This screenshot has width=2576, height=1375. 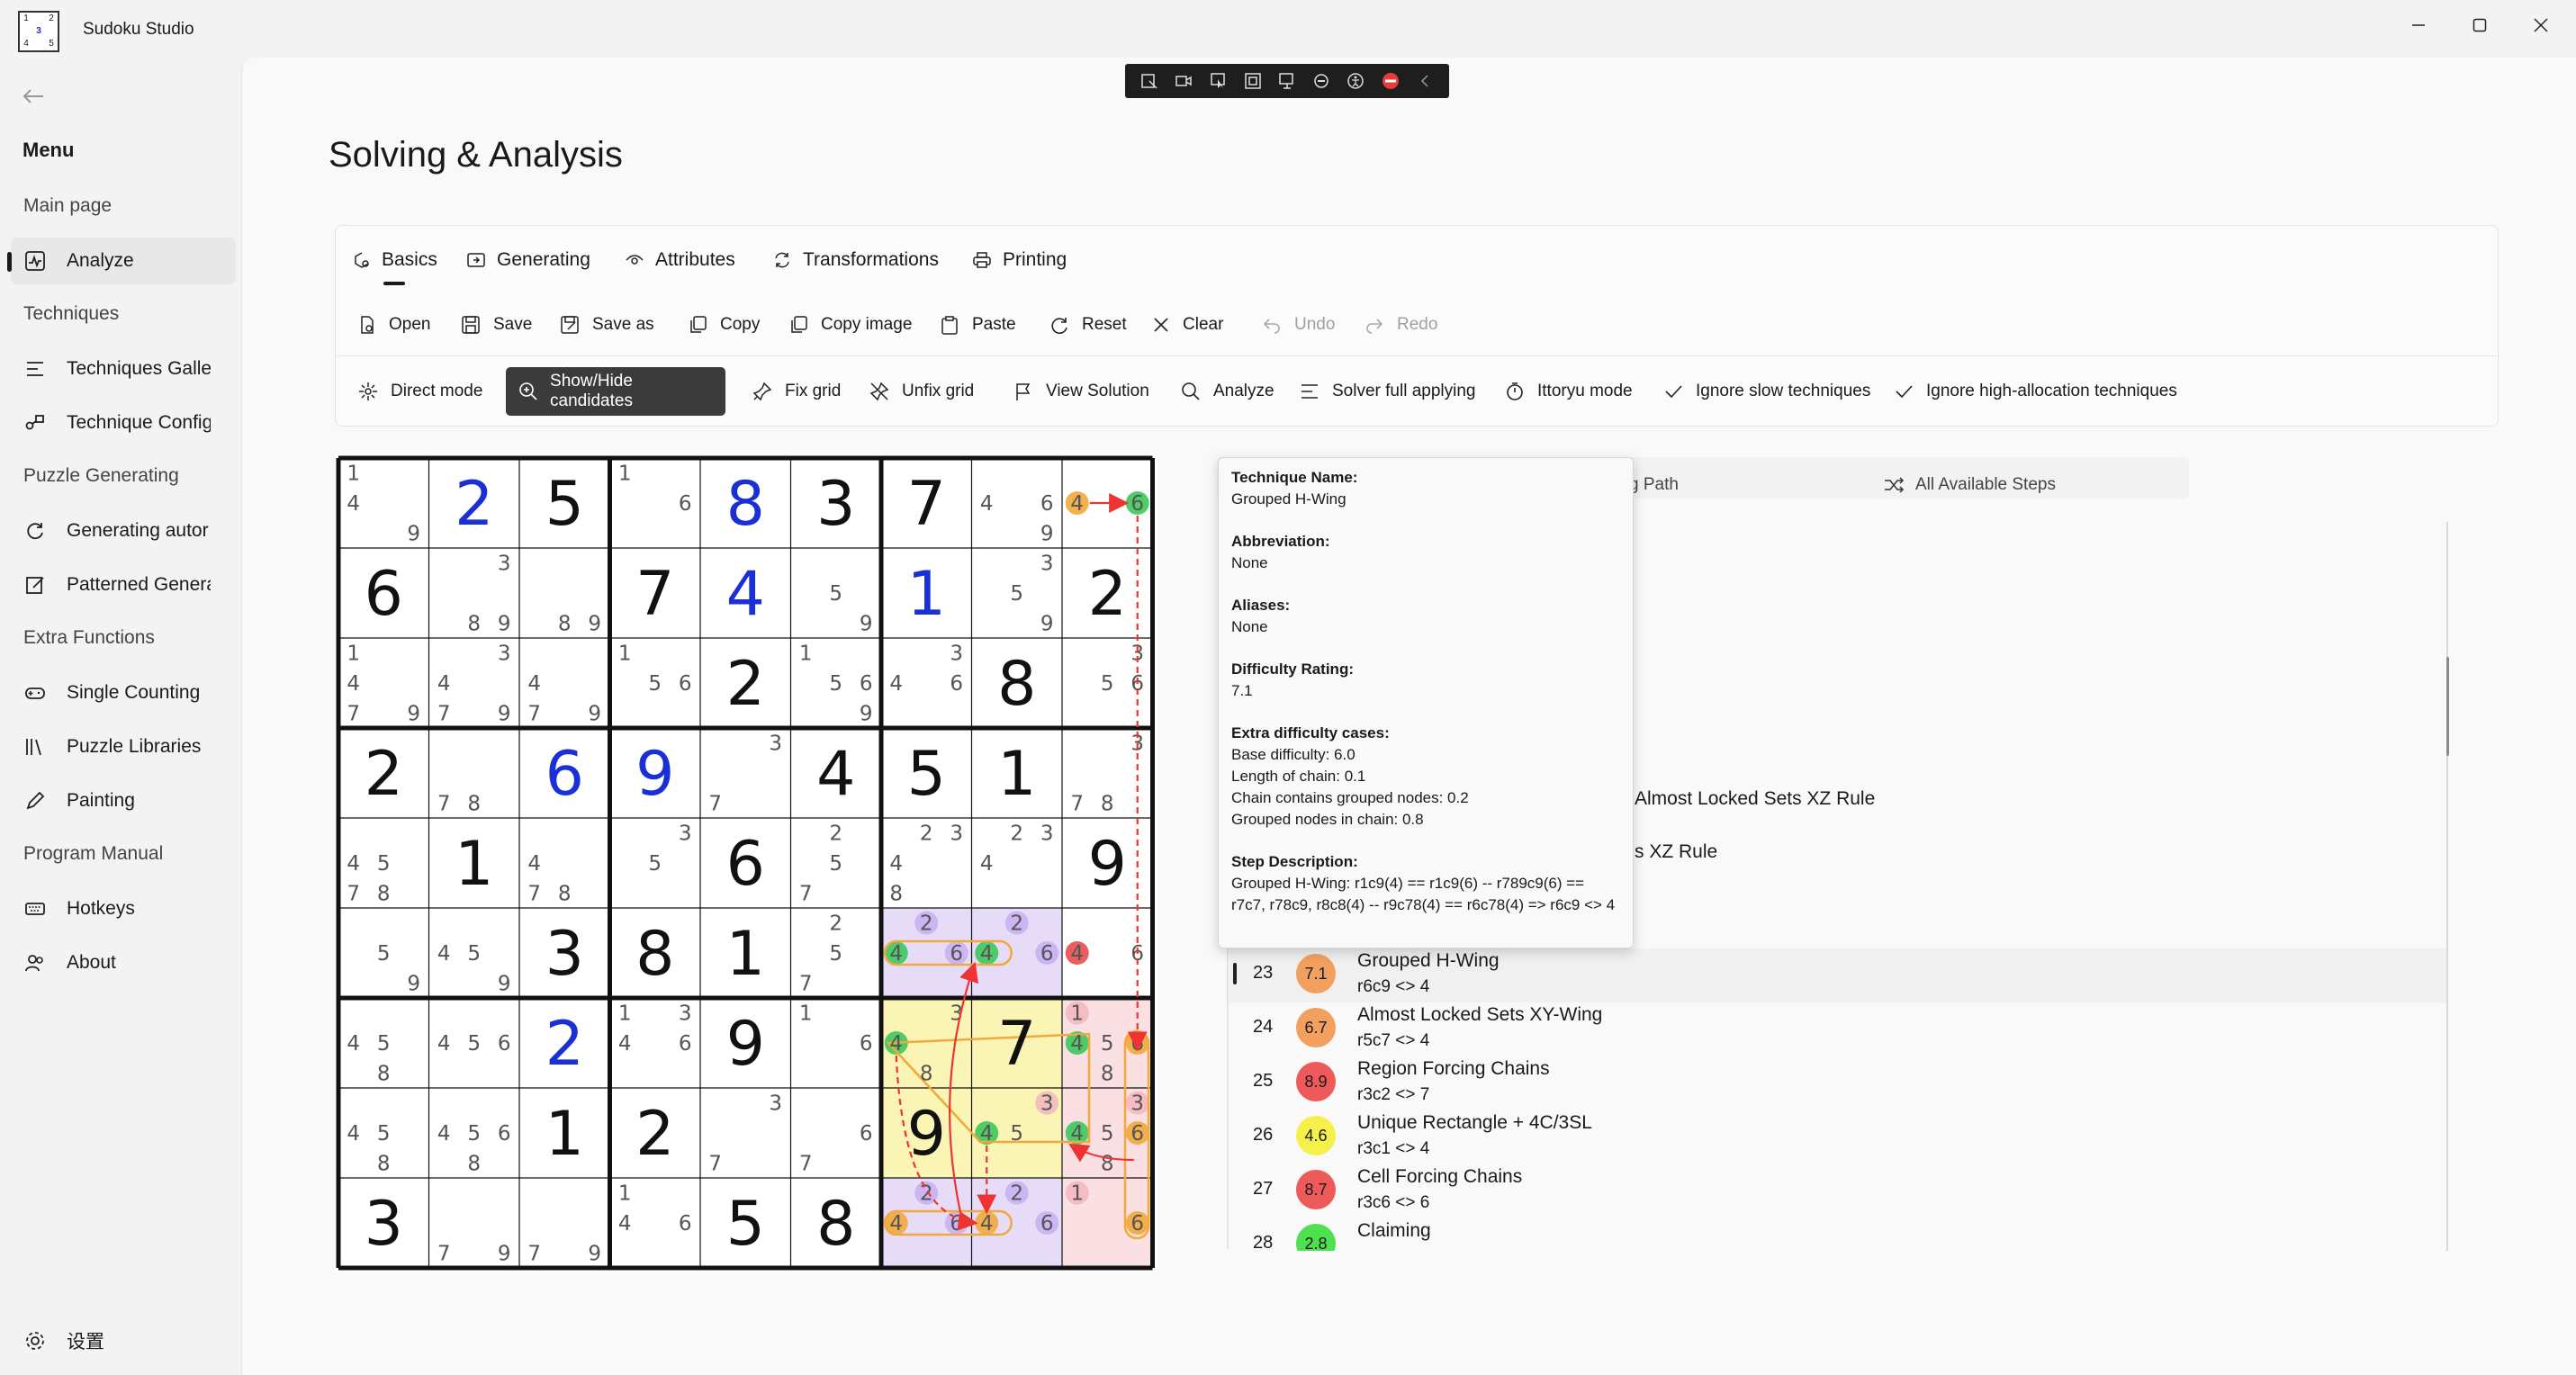 What do you see at coordinates (1310, 732) in the screenshot?
I see `tooltip-extra-heading: Extra difficulty cases:` at bounding box center [1310, 732].